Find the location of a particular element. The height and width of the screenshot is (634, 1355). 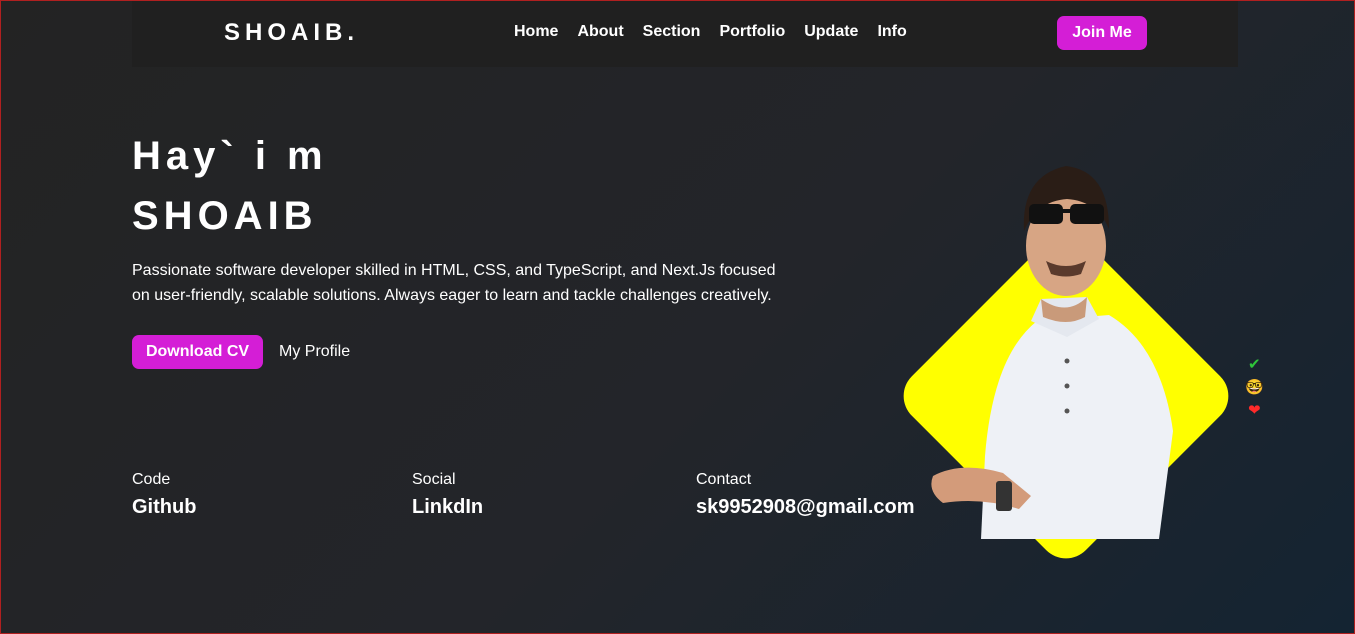

linkedin-link: LinkdIn is located at coordinates (447, 507).